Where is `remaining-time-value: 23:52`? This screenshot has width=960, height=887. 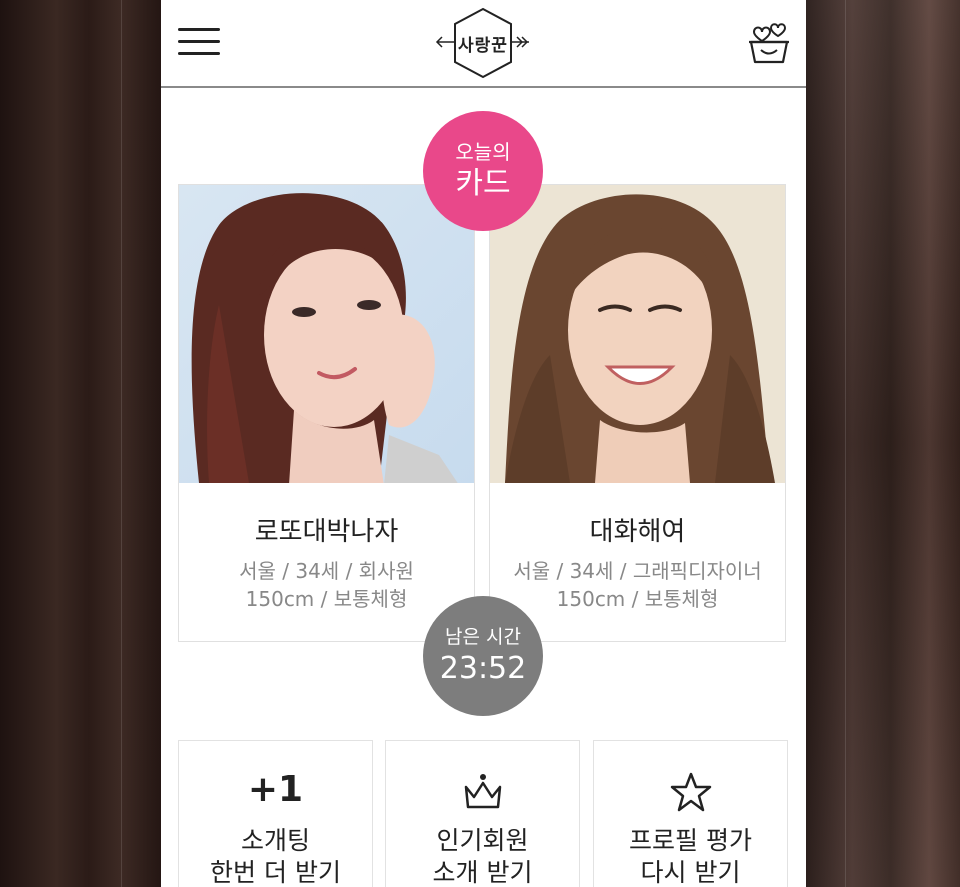 remaining-time-value: 23:52 is located at coordinates (483, 668).